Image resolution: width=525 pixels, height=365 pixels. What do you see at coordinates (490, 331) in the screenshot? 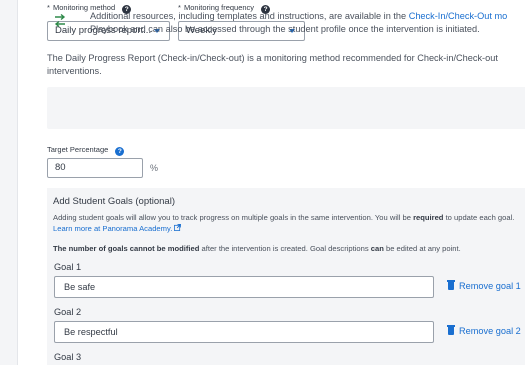
I see `remove-goal-2-label: Remove goal 2` at bounding box center [490, 331].